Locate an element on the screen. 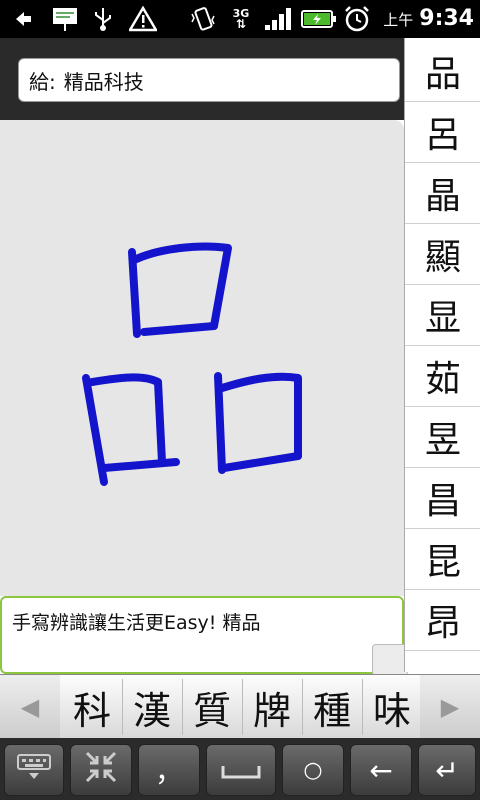  backspace-icon: ← is located at coordinates (381, 770).